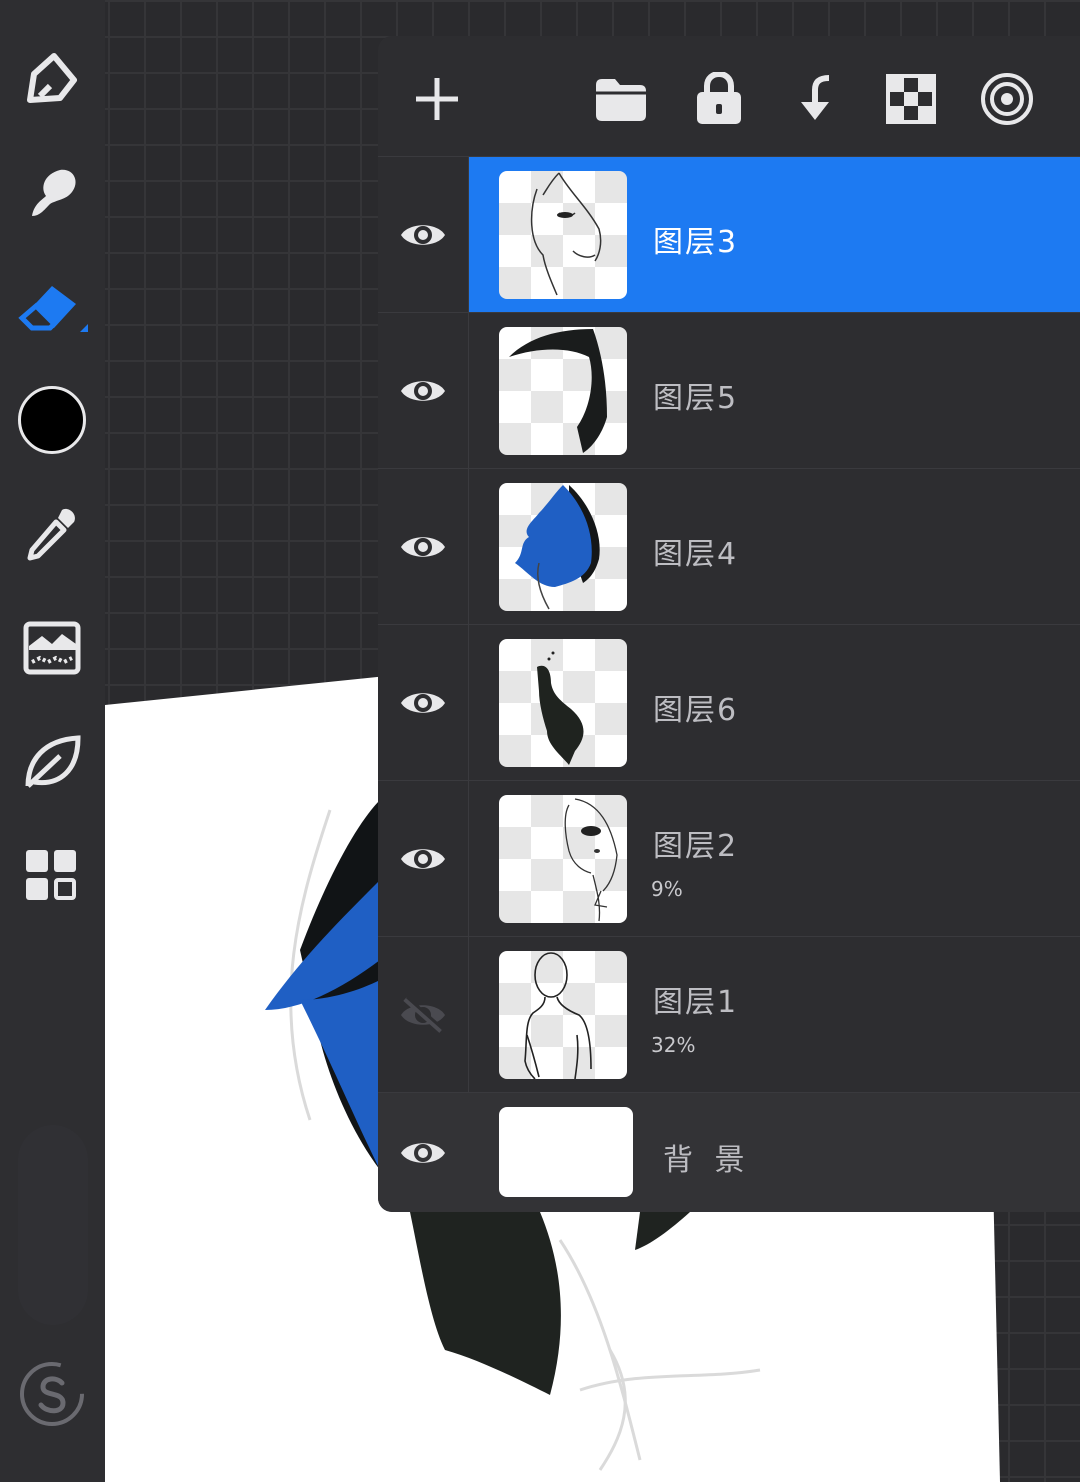 This screenshot has width=1080, height=1482. What do you see at coordinates (566, 1152) in the screenshot?
I see `background-color-swatch` at bounding box center [566, 1152].